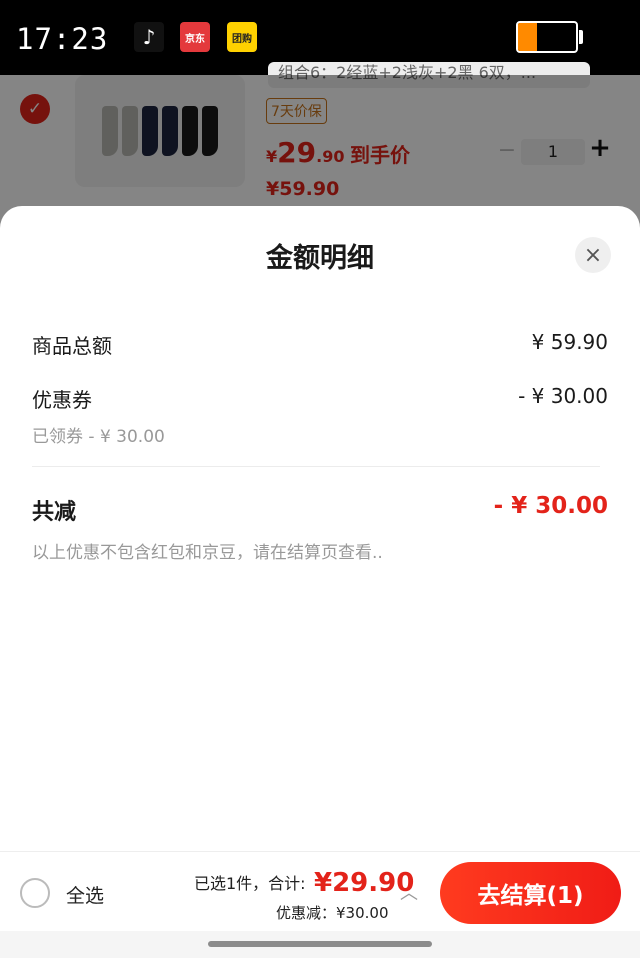 The width and height of the screenshot is (640, 958). Describe the element at coordinates (98, 437) in the screenshot. I see `coupon-sub: 已领券 - ¥ 30.00` at that location.